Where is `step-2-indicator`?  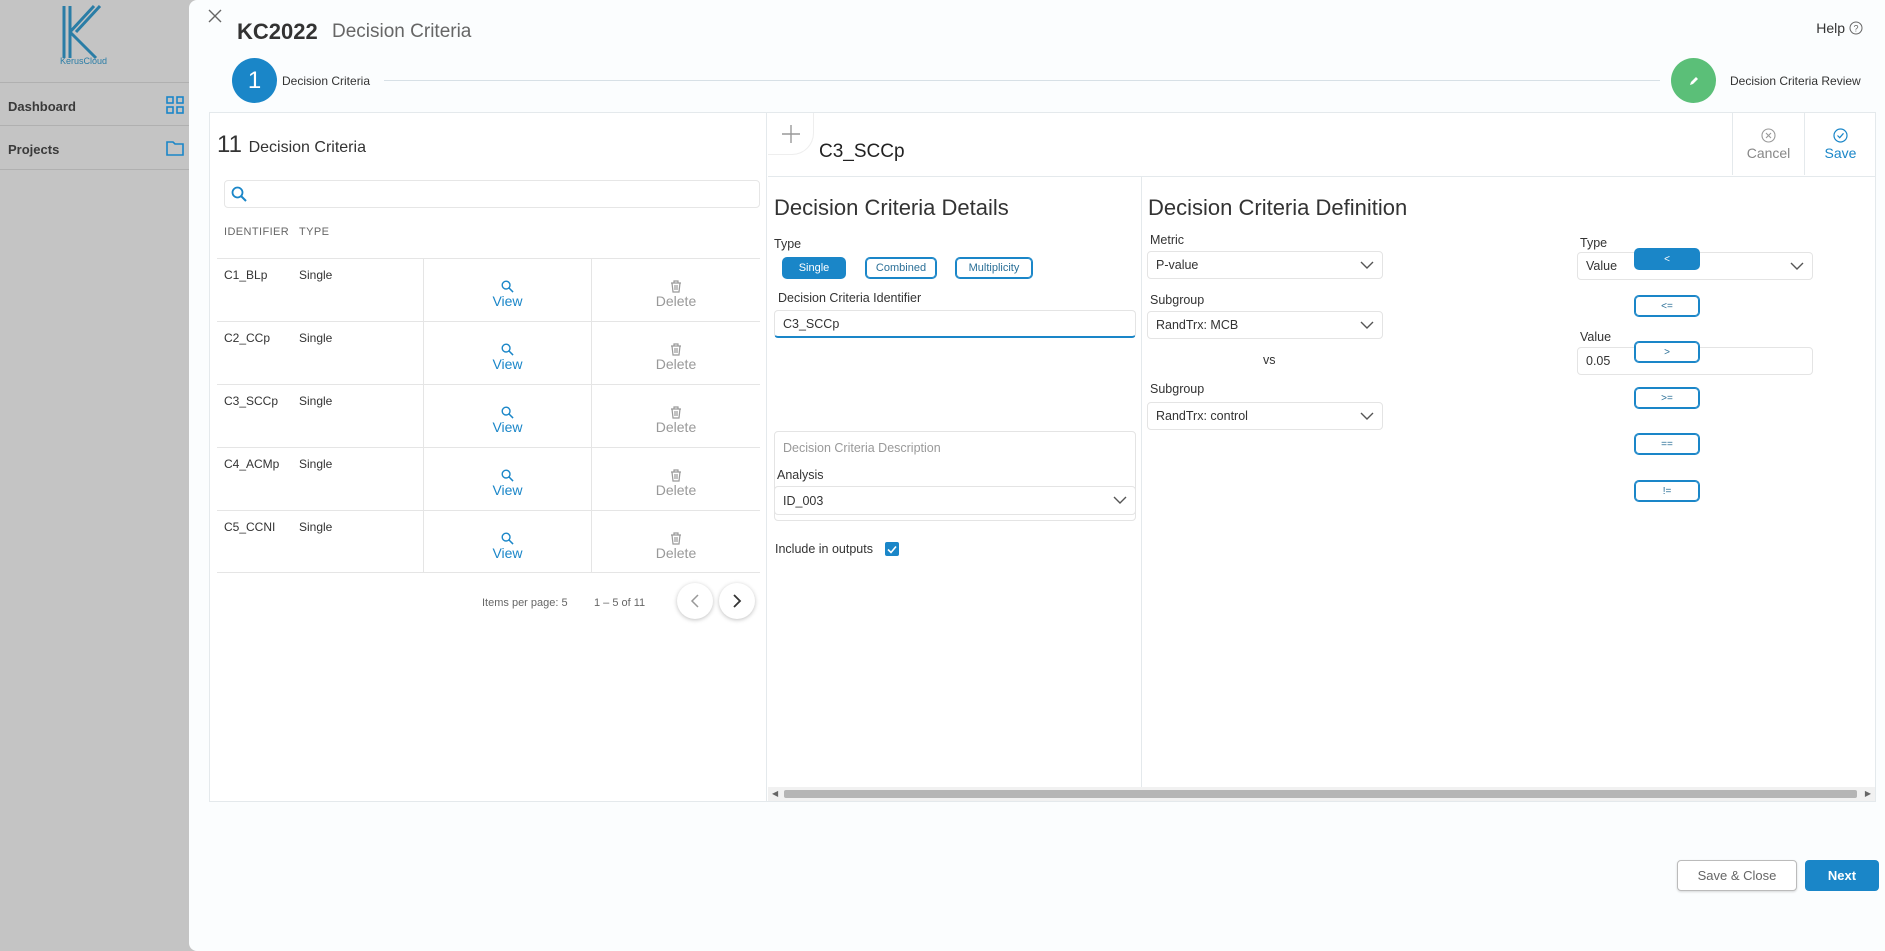 step-2-indicator is located at coordinates (1693, 80).